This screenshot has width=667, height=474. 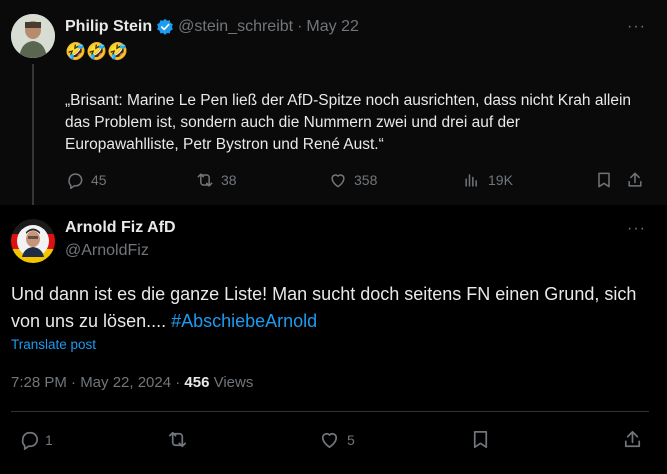 What do you see at coordinates (108, 27) in the screenshot?
I see `author-name: Philip Stein` at bounding box center [108, 27].